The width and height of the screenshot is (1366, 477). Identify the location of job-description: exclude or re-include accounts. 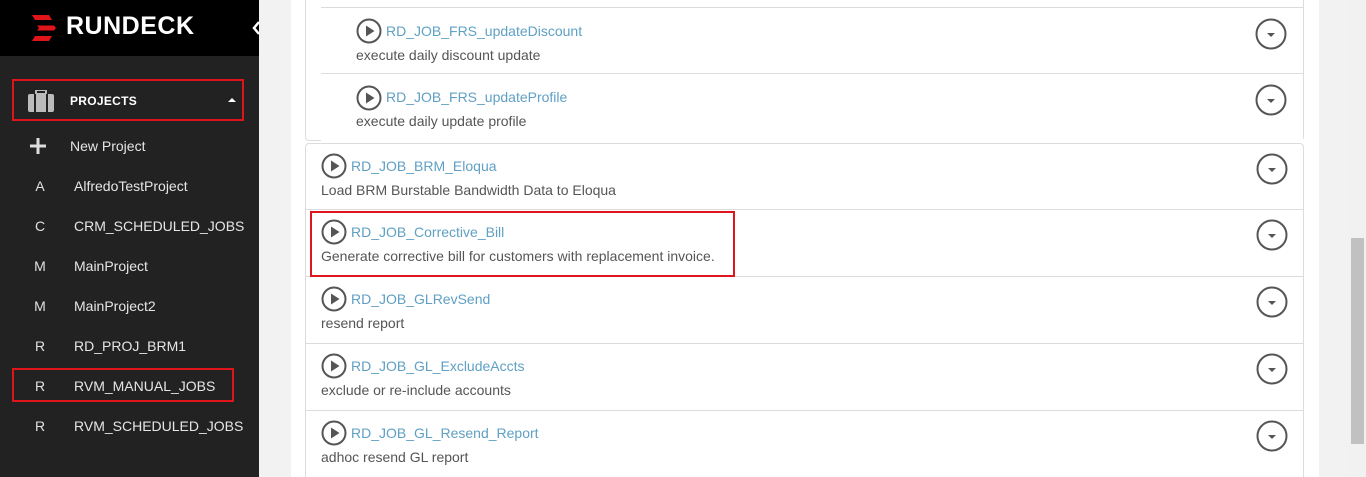
(416, 390).